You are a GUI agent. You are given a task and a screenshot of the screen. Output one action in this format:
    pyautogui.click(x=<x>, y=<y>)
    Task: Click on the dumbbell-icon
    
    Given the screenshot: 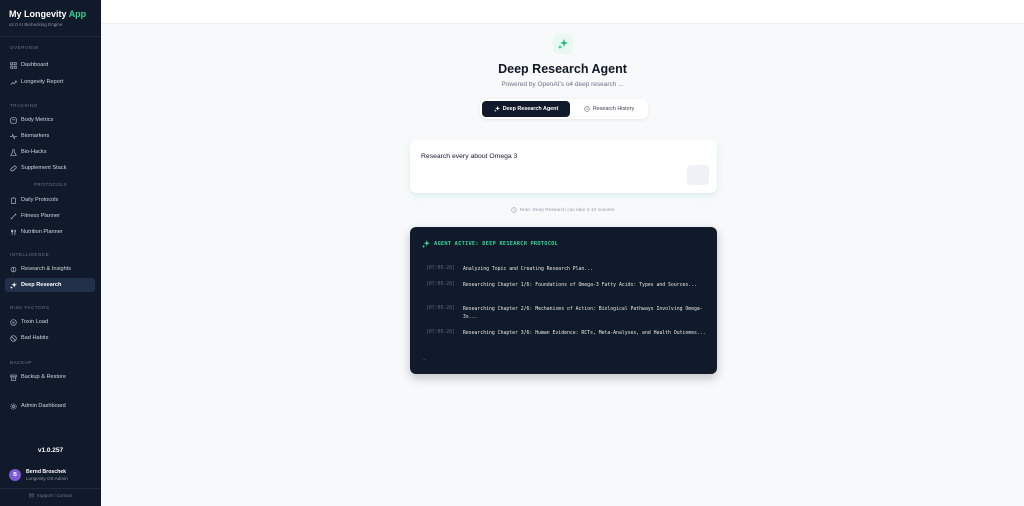 What is the action you would take?
    pyautogui.click(x=13, y=216)
    